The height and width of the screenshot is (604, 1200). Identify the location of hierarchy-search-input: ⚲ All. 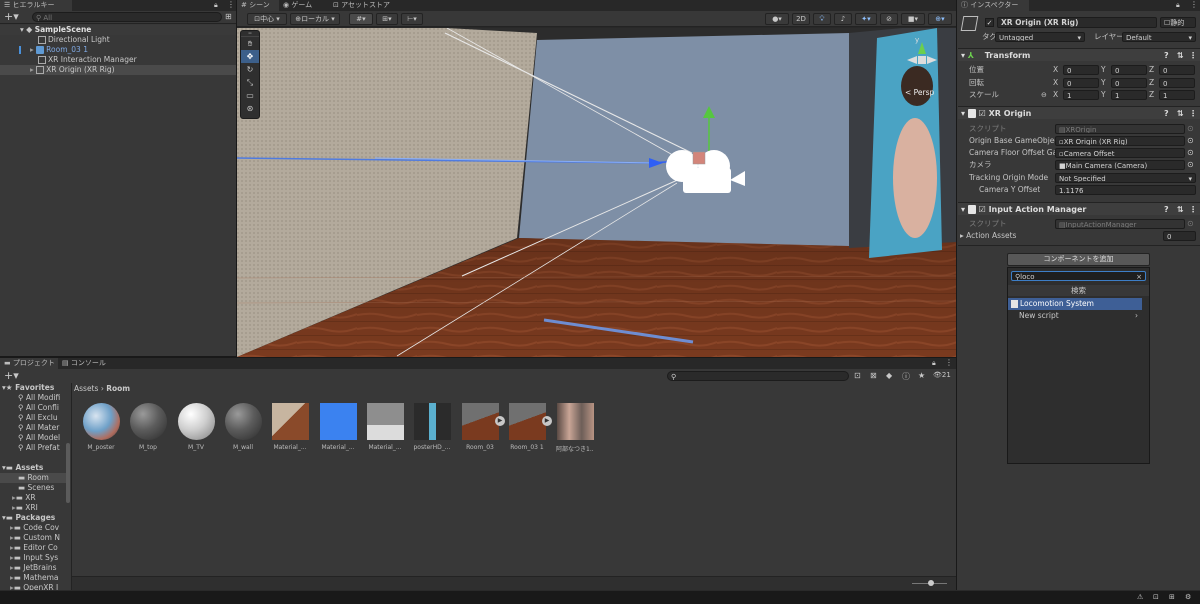
(127, 17).